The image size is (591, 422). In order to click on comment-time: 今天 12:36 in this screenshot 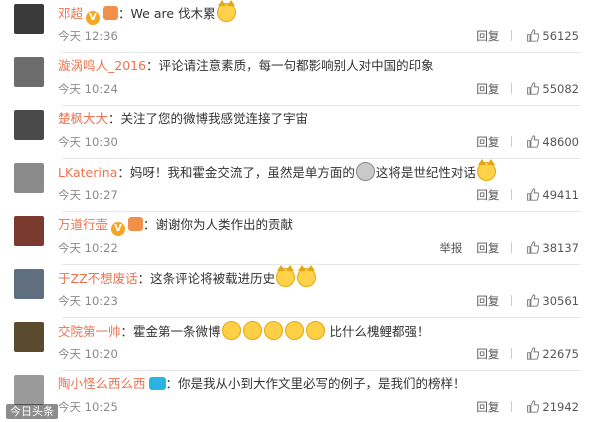, I will do `click(88, 36)`.